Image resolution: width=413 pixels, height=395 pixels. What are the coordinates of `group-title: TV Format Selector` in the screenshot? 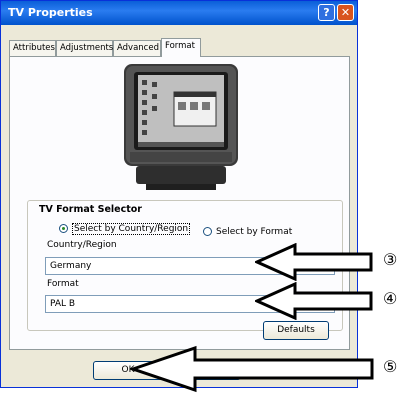 It's located at (90, 209).